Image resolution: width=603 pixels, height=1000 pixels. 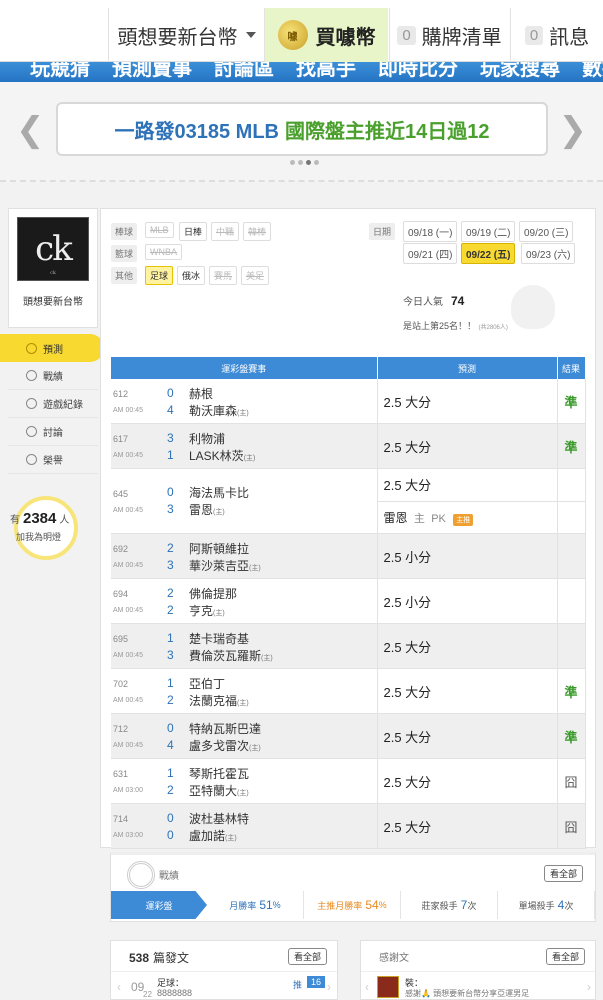 I want to click on nav-item: 預測賣事, so click(x=152, y=71).